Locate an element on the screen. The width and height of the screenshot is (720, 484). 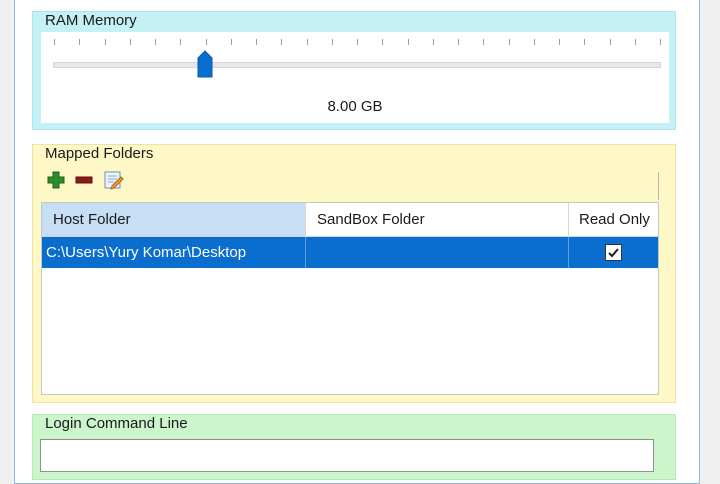
add-folder-button is located at coordinates (56, 180).